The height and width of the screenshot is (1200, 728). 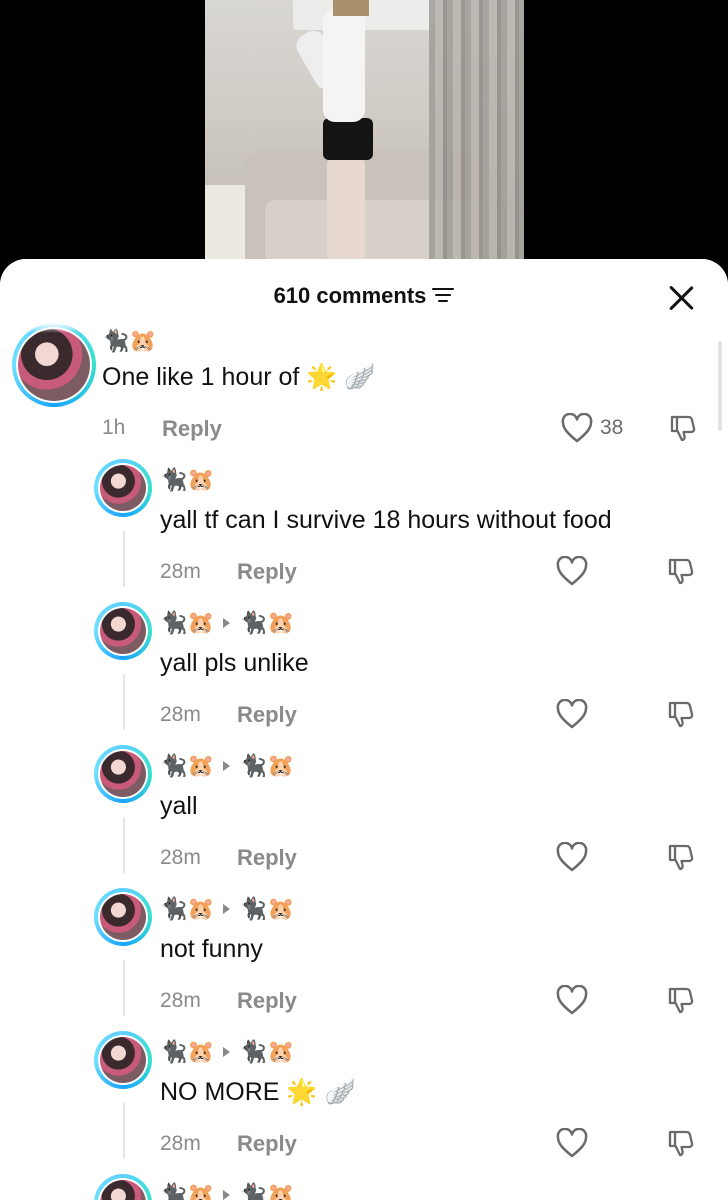 I want to click on scrollbar, so click(x=720, y=386).